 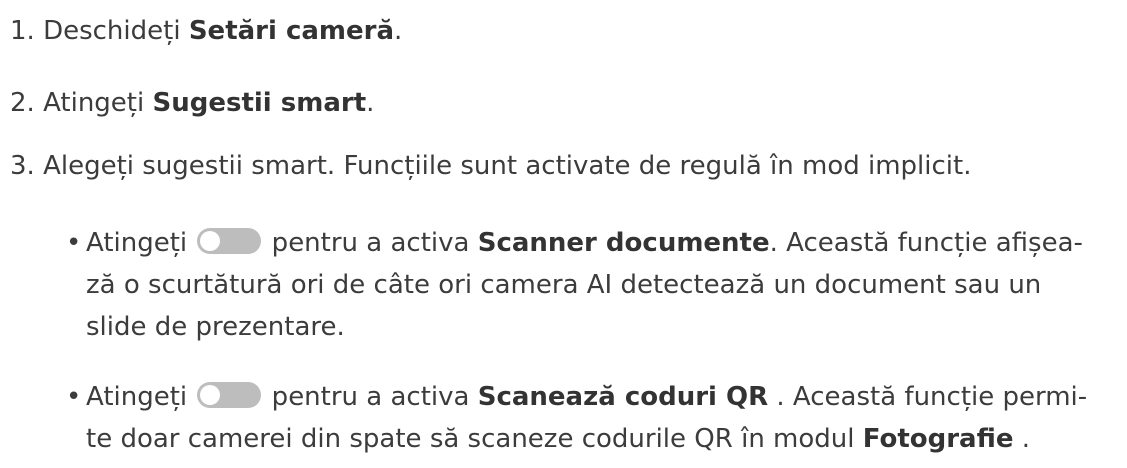 What do you see at coordinates (623, 397) in the screenshot?
I see `bullet-bold: Scanează coduri QR` at bounding box center [623, 397].